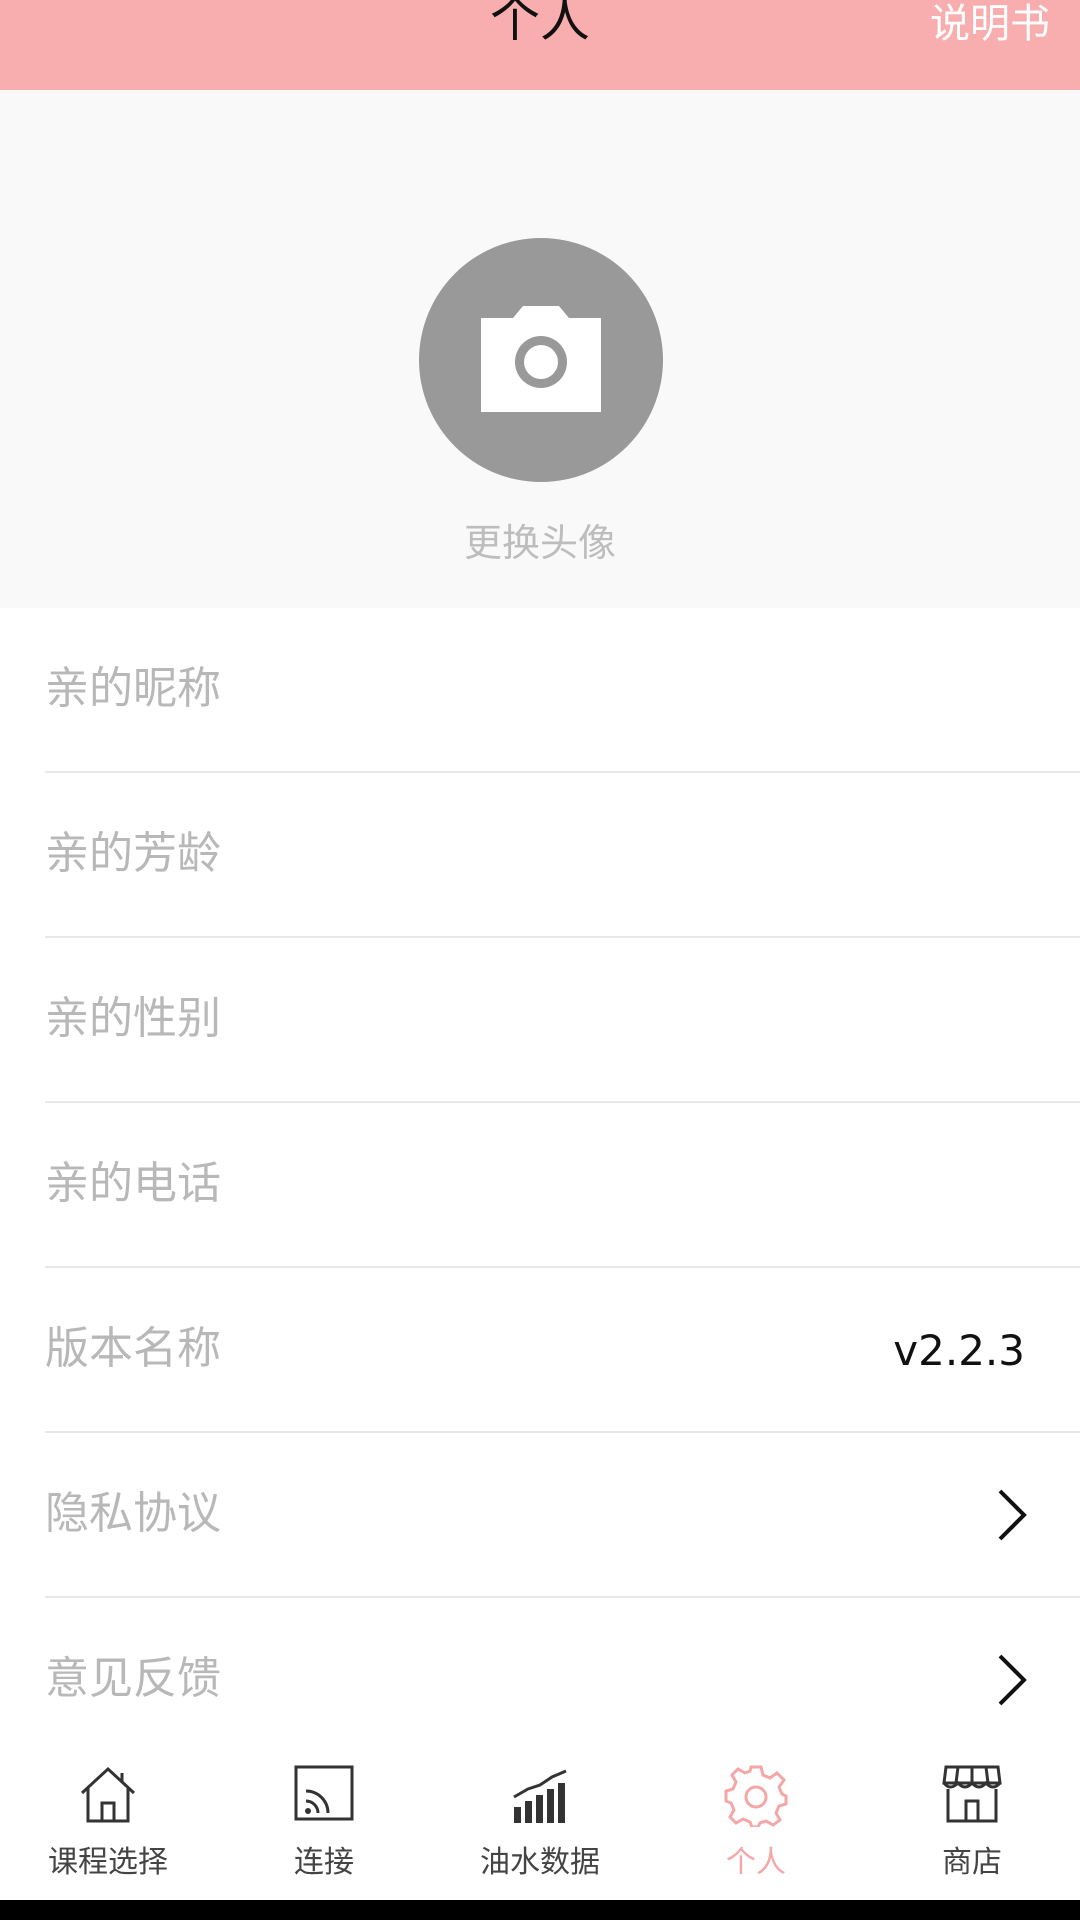 The width and height of the screenshot is (1080, 1920). What do you see at coordinates (972, 1862) in the screenshot?
I see `tab-label: 商店` at bounding box center [972, 1862].